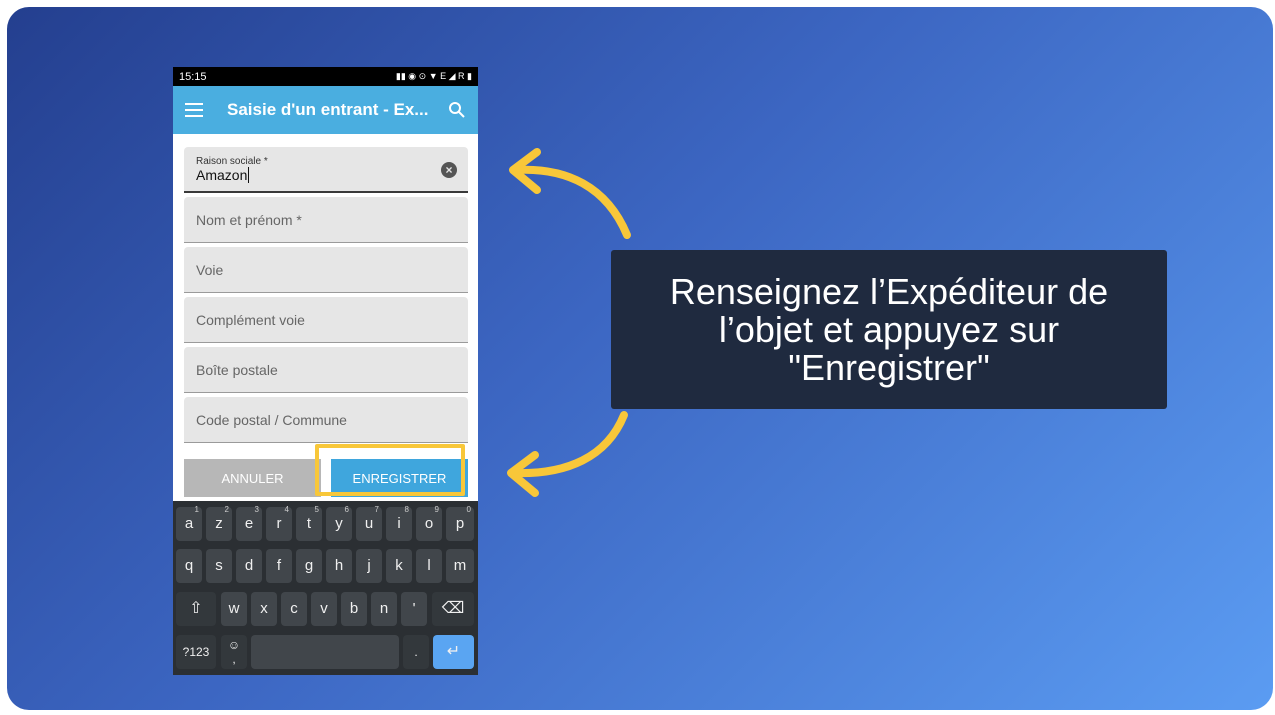  I want to click on arrow-down-icon, so click(567, 454).